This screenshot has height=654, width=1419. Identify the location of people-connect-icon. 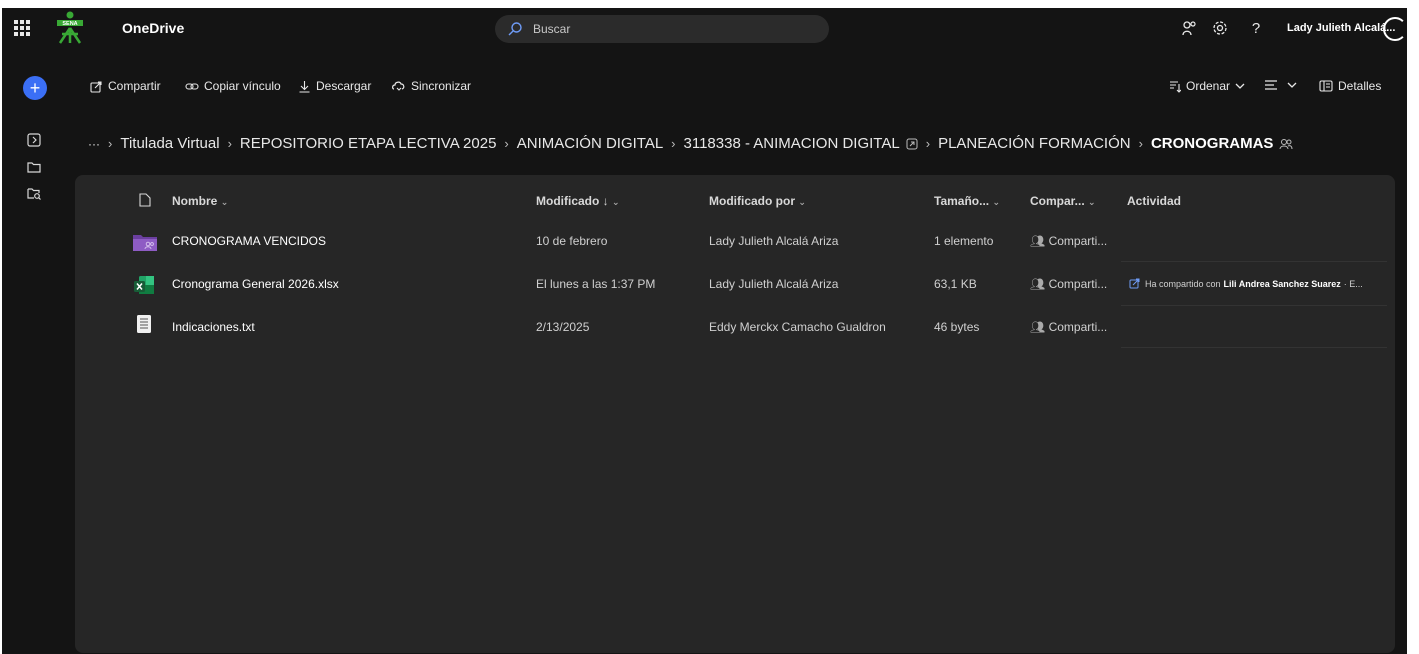
(1189, 28).